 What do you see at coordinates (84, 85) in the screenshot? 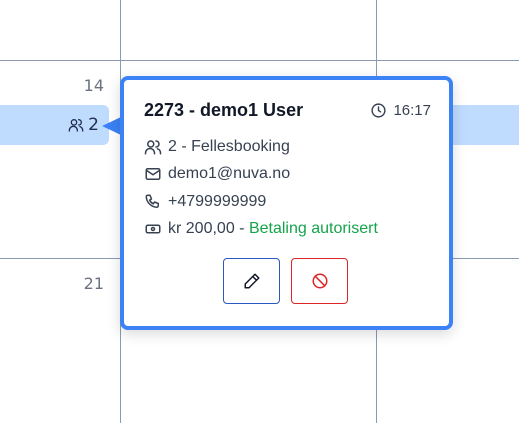
I see `day-number-14: 14` at bounding box center [84, 85].